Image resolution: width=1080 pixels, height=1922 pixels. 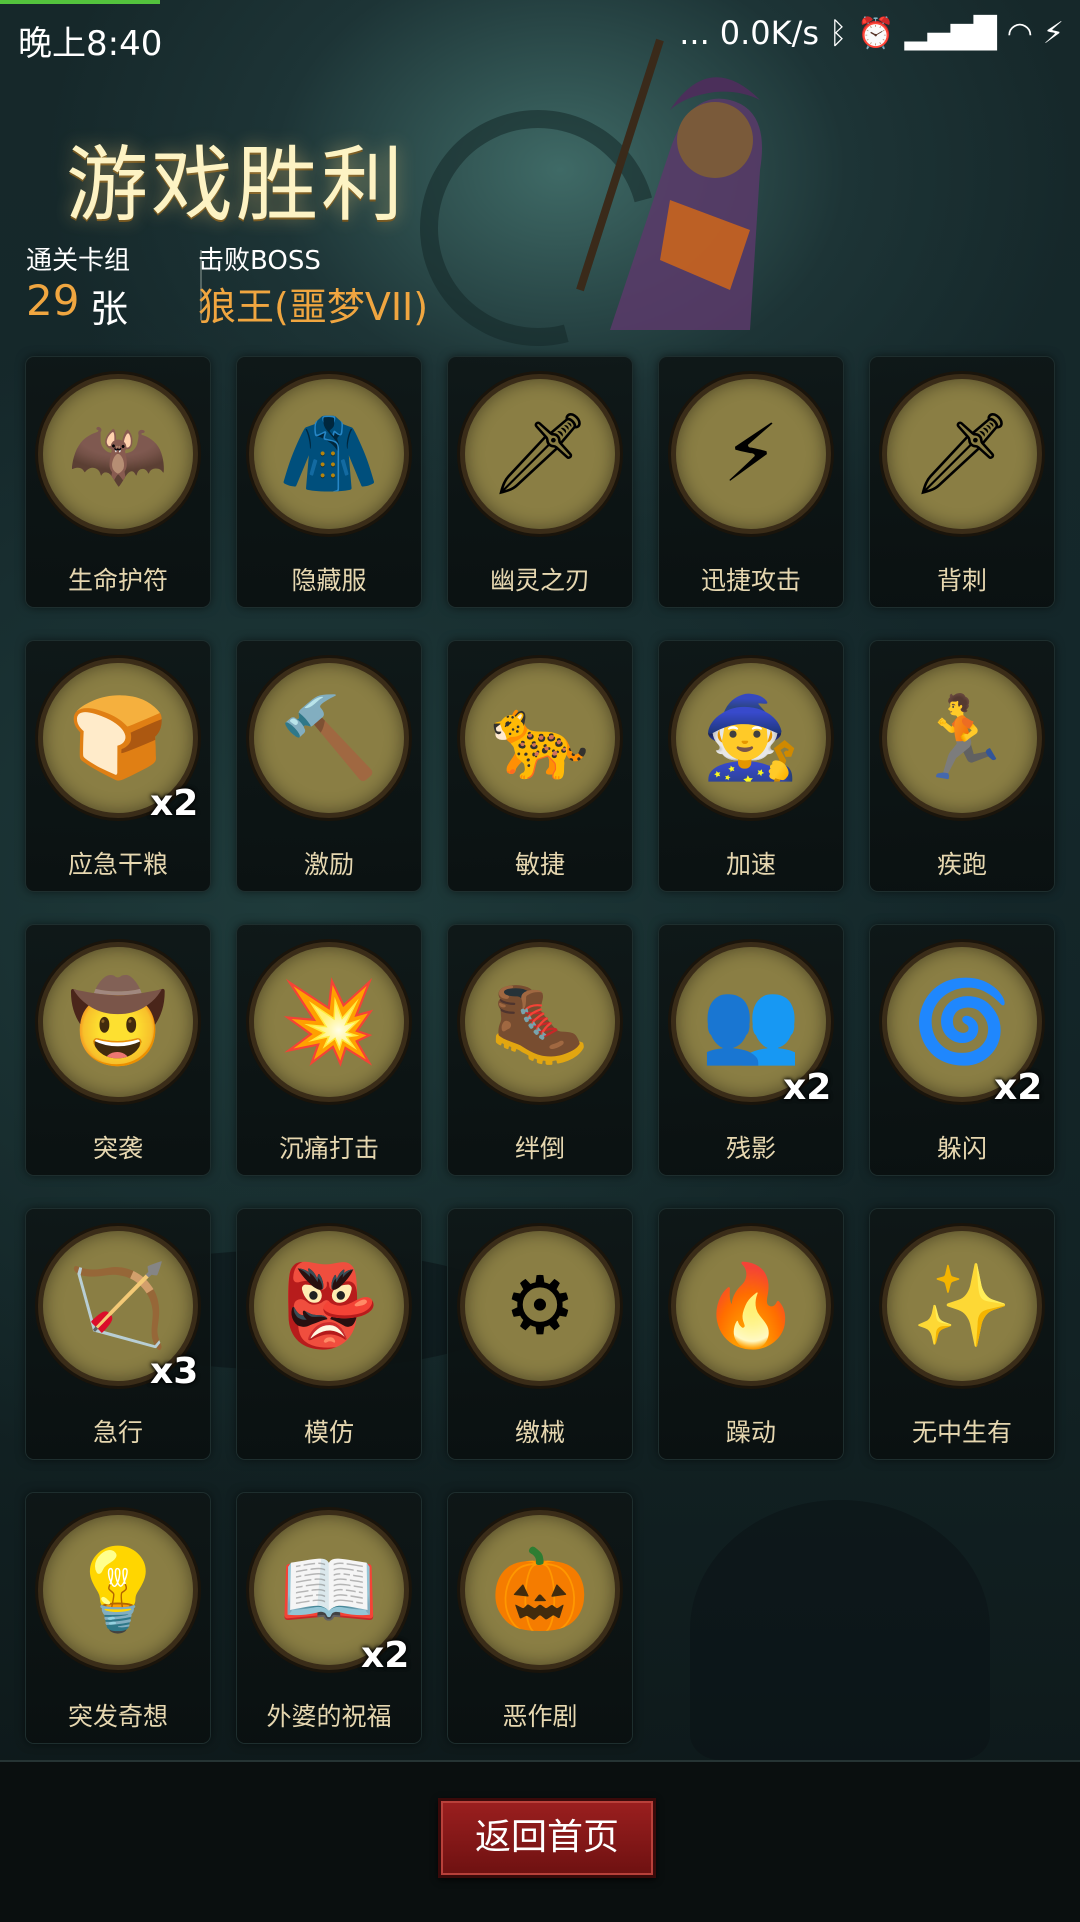 I want to click on deck-card: 💥 沉痛打击, so click(x=329, y=1050).